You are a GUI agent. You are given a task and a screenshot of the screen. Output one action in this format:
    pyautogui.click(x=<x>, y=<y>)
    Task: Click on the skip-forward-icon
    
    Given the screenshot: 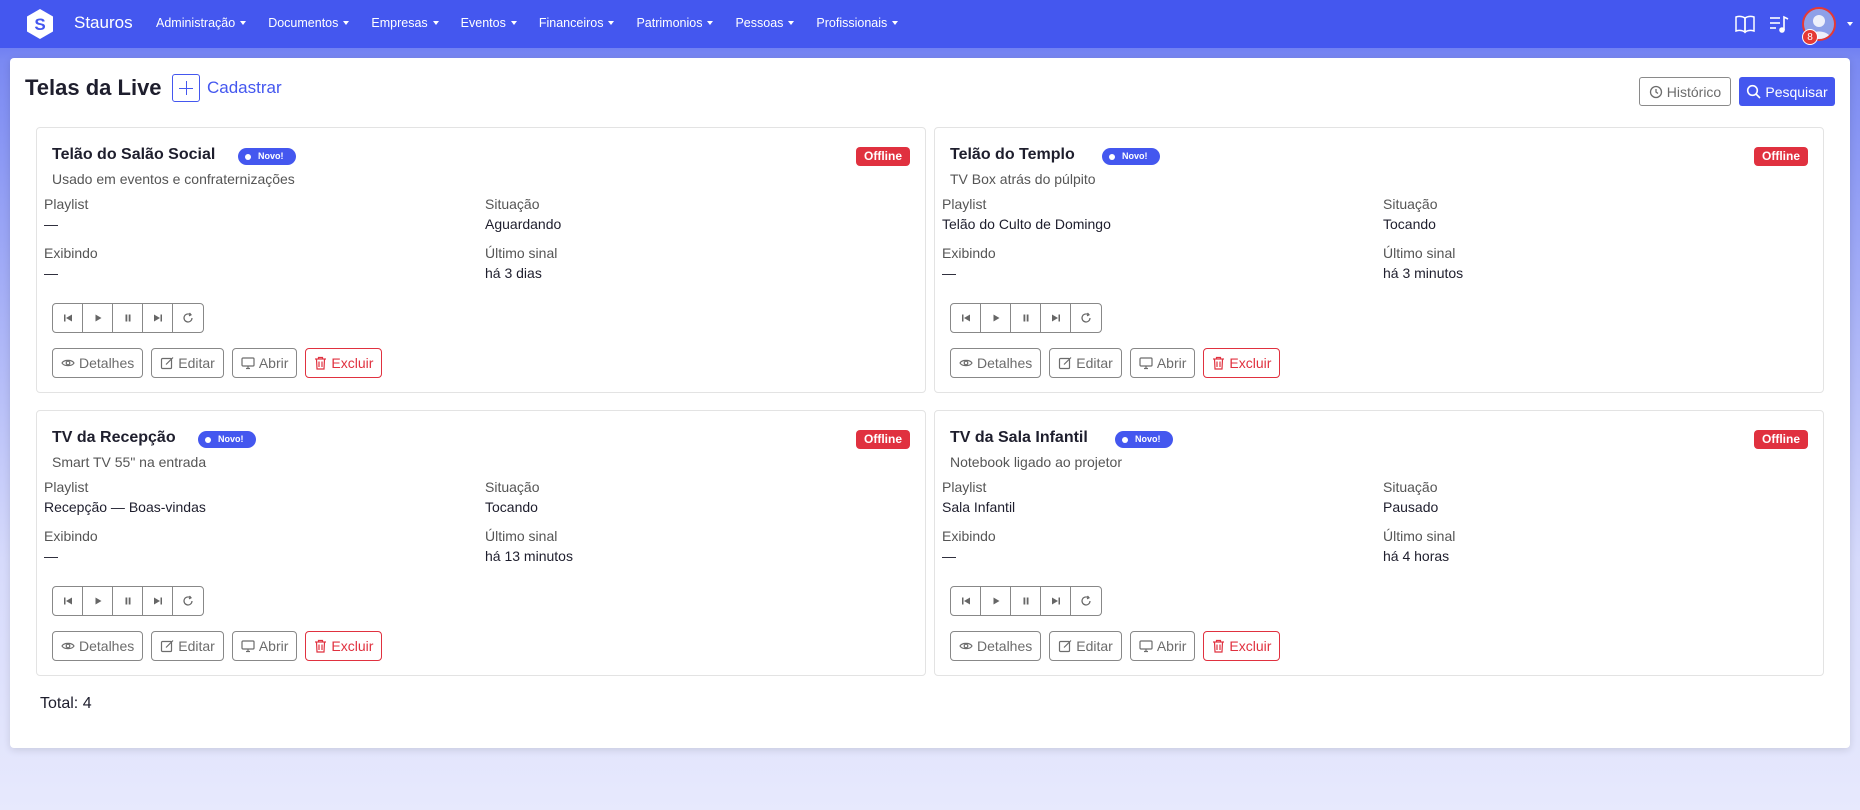 What is the action you would take?
    pyautogui.click(x=157, y=318)
    